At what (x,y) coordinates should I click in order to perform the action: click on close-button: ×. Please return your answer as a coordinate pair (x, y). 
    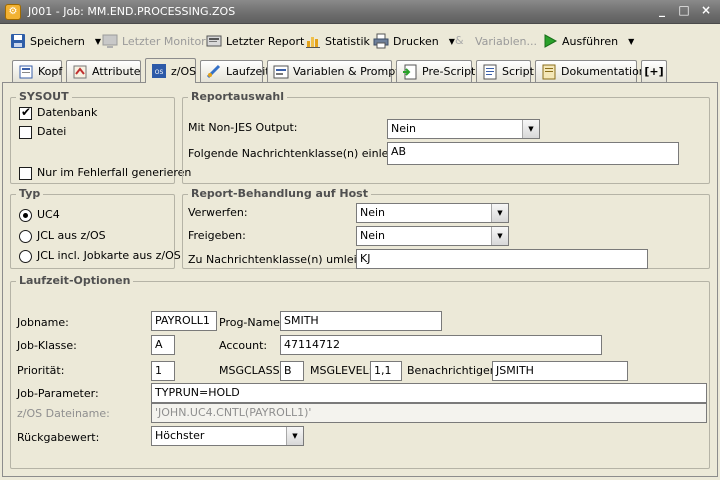
    Looking at the image, I should click on (706, 11).